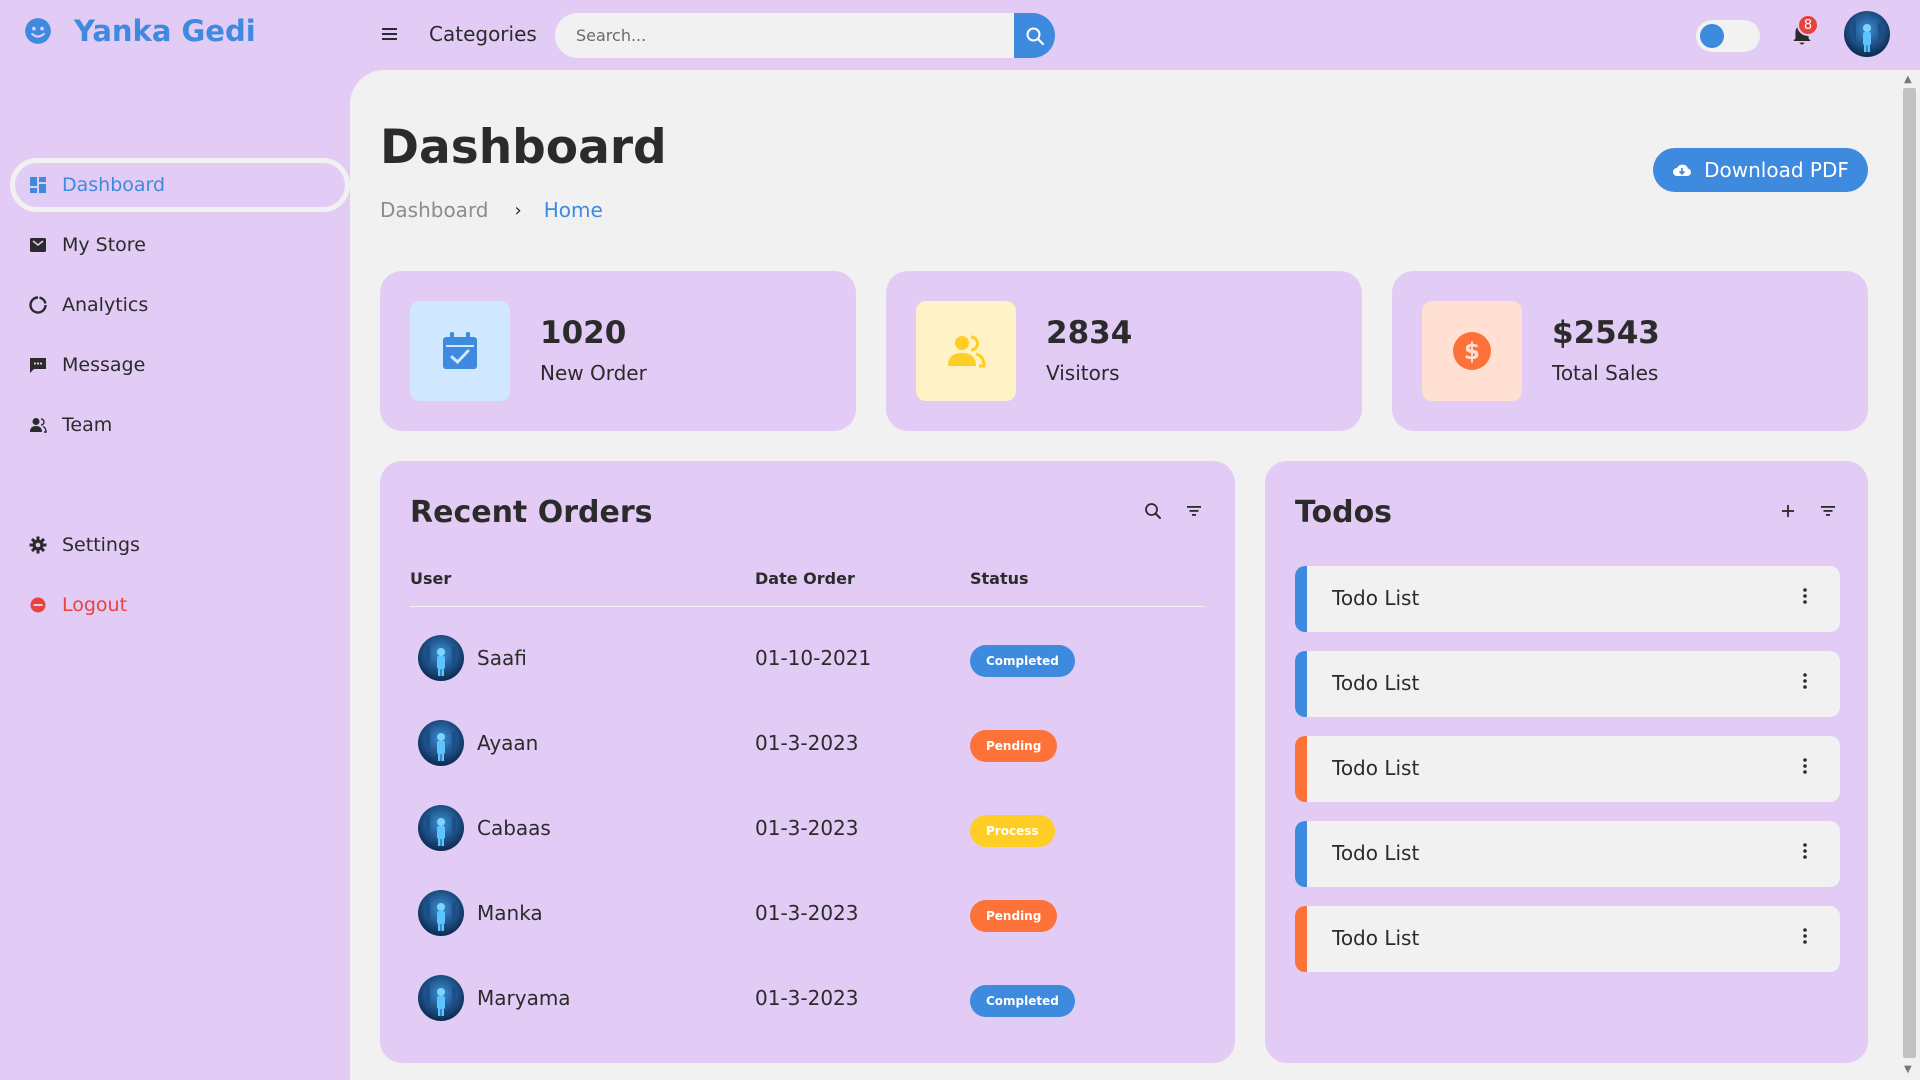  What do you see at coordinates (1712, 36) in the screenshot?
I see `toggle-knob` at bounding box center [1712, 36].